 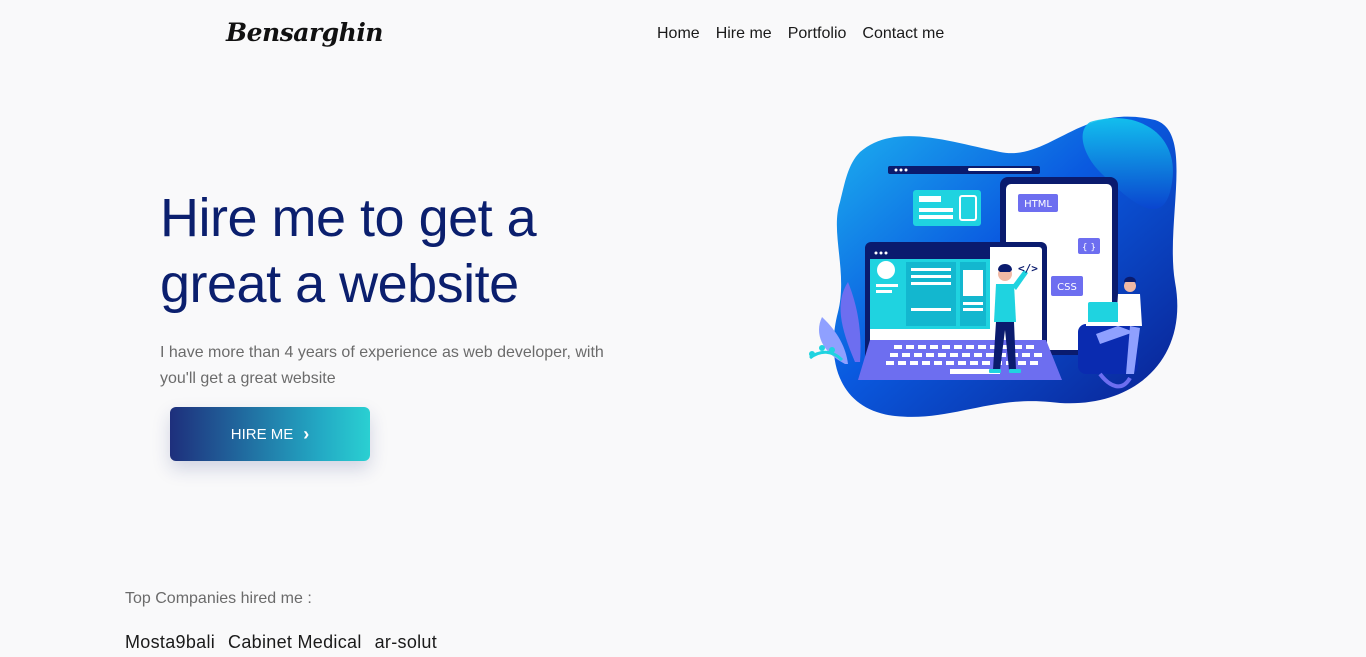 I want to click on company-item: Cabinet Medical, so click(x=295, y=642).